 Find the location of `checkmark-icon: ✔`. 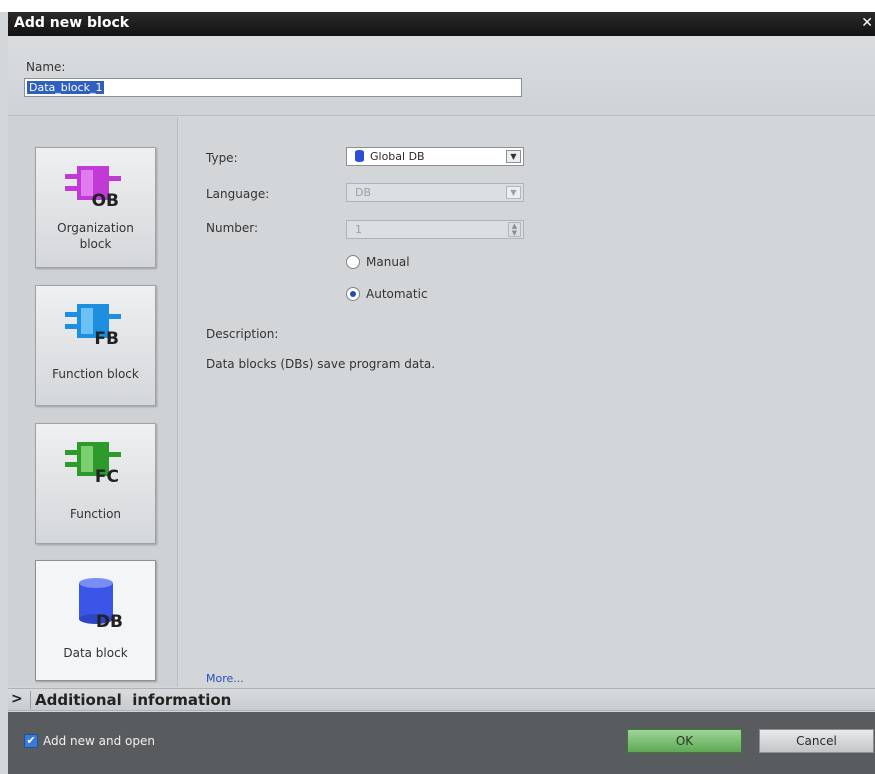

checkmark-icon: ✔ is located at coordinates (31, 741).